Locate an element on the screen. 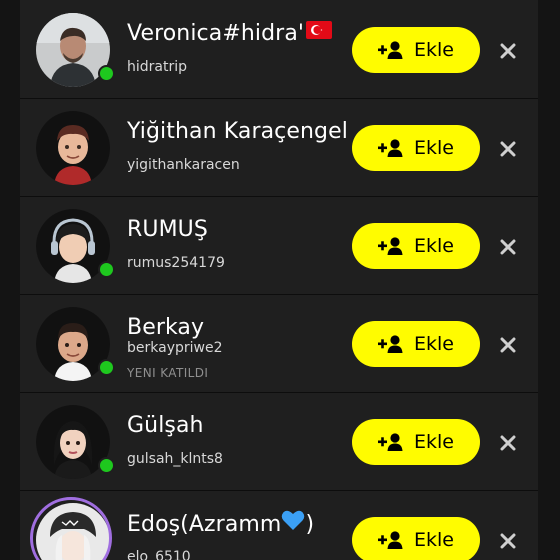 This screenshot has height=560, width=560. avatar is located at coordinates (73, 148).